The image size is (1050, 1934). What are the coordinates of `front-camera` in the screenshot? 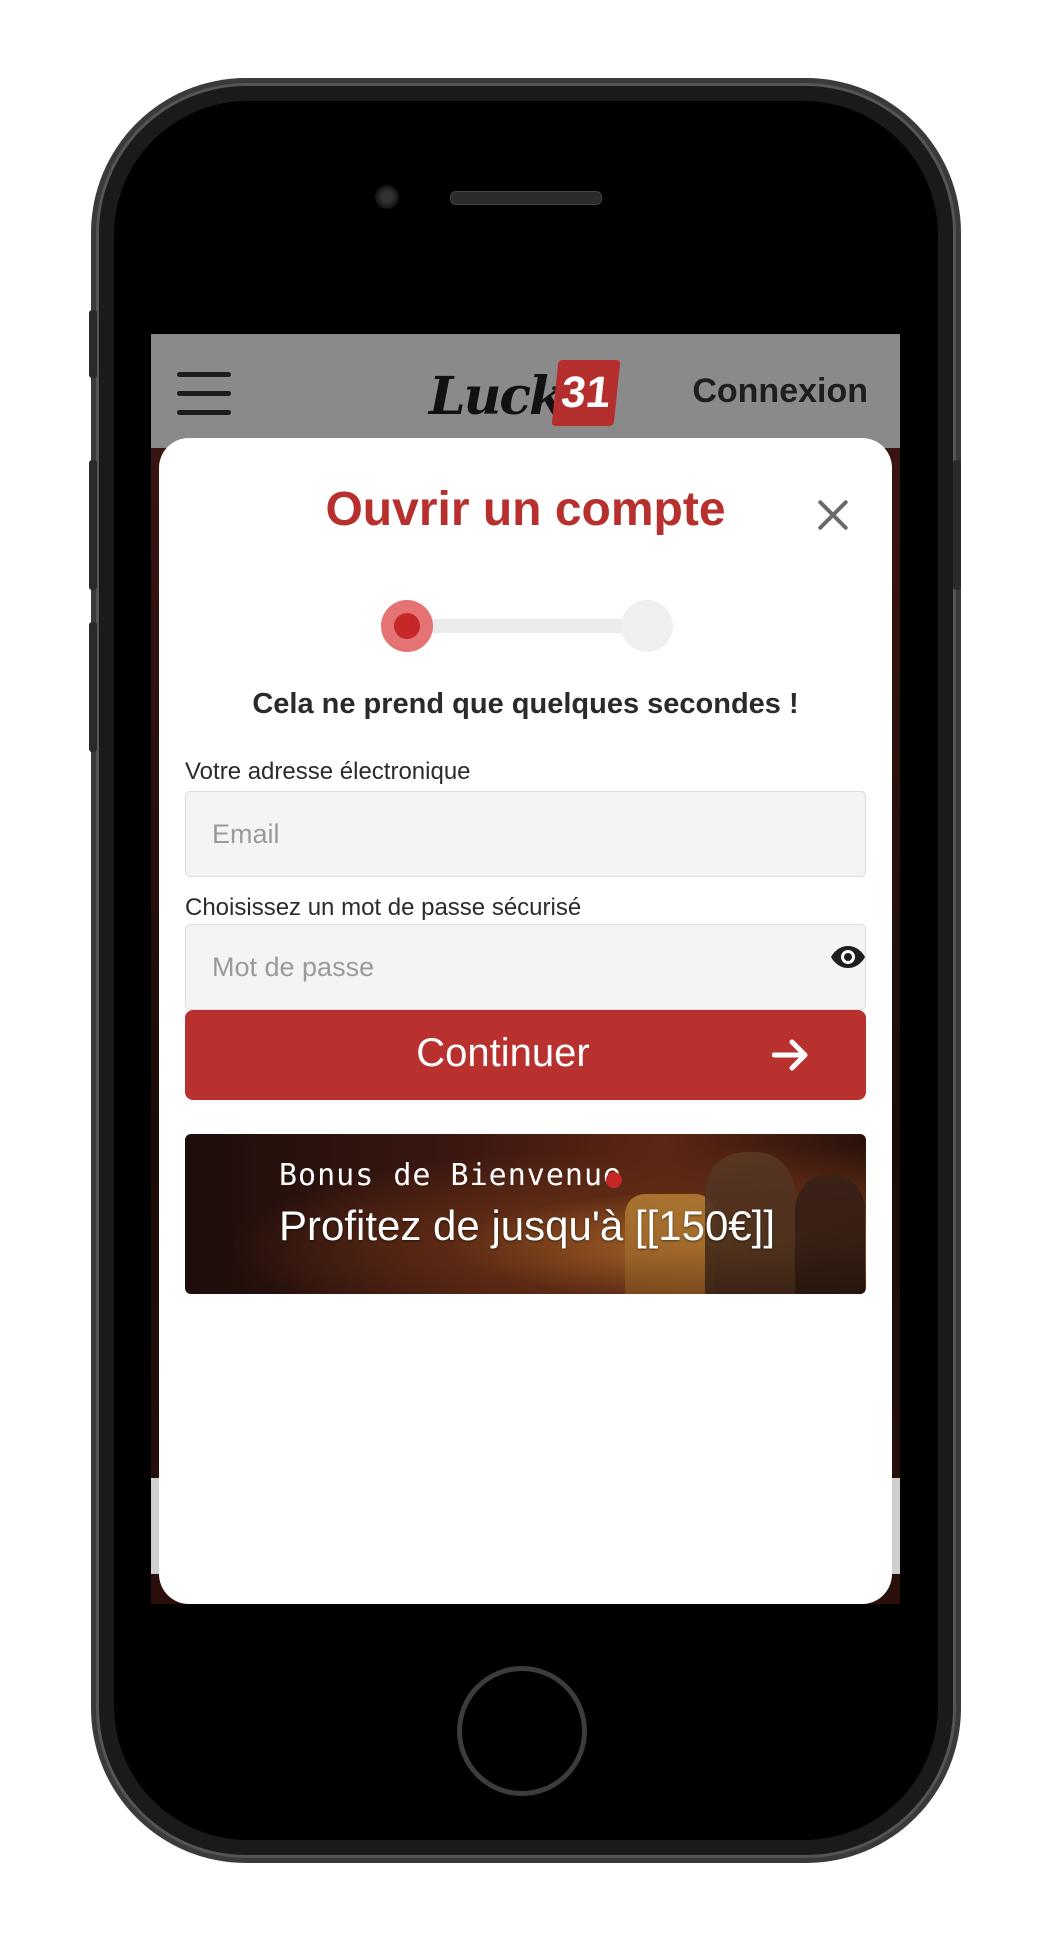 It's located at (387, 197).